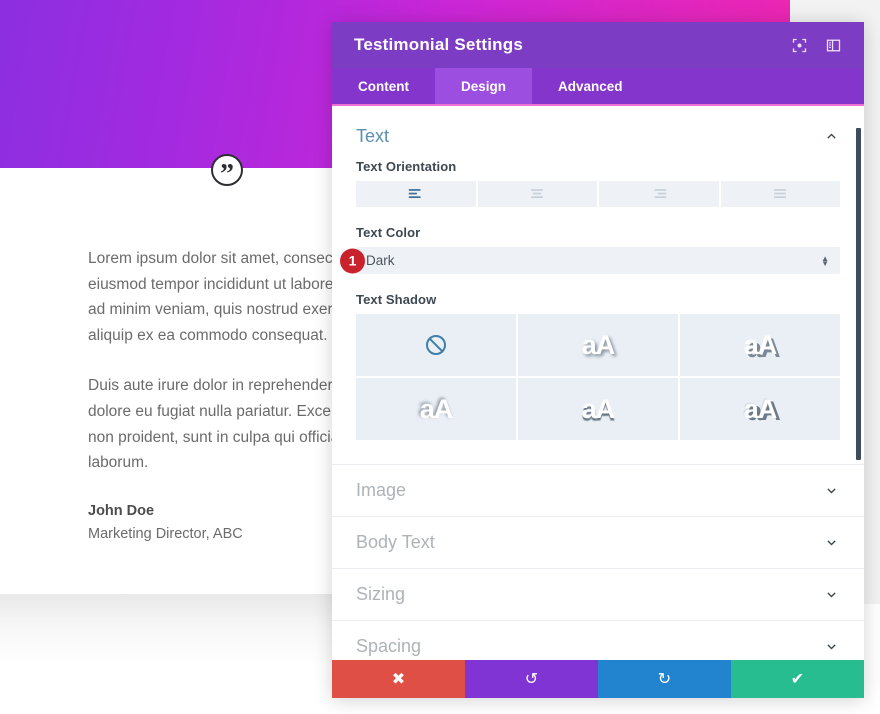  Describe the element at coordinates (373, 136) in the screenshot. I see `section-text-title: Text` at that location.